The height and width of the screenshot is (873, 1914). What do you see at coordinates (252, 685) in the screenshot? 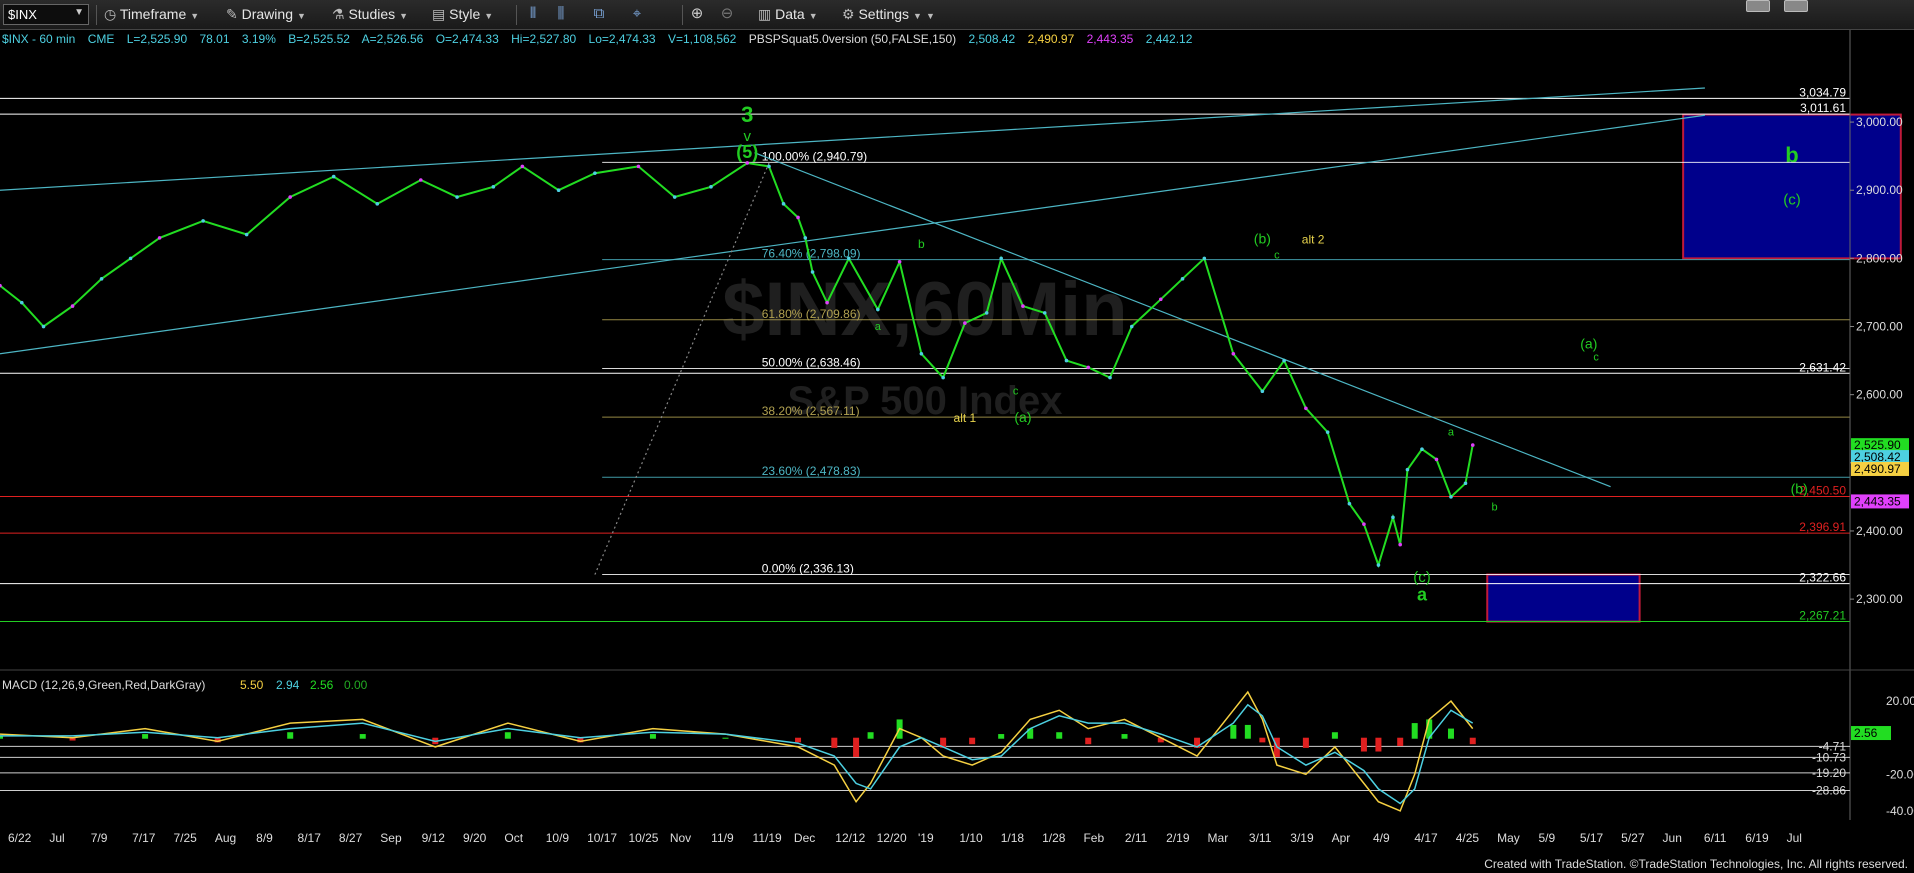
I see `macd-value: 5.50` at bounding box center [252, 685].